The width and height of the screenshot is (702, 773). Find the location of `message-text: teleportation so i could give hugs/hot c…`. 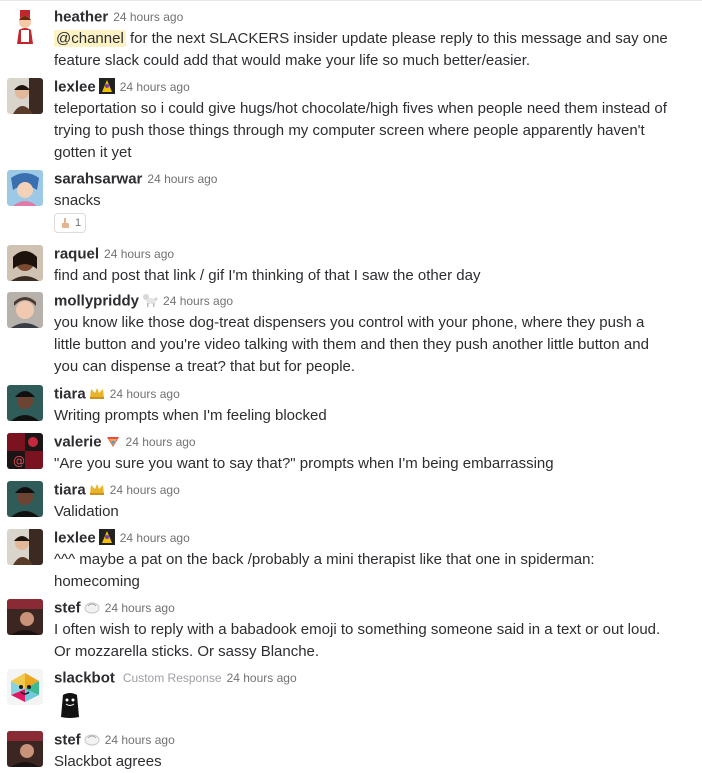

message-text: teleportation so i could give hugs/hot c… is located at coordinates (360, 130).